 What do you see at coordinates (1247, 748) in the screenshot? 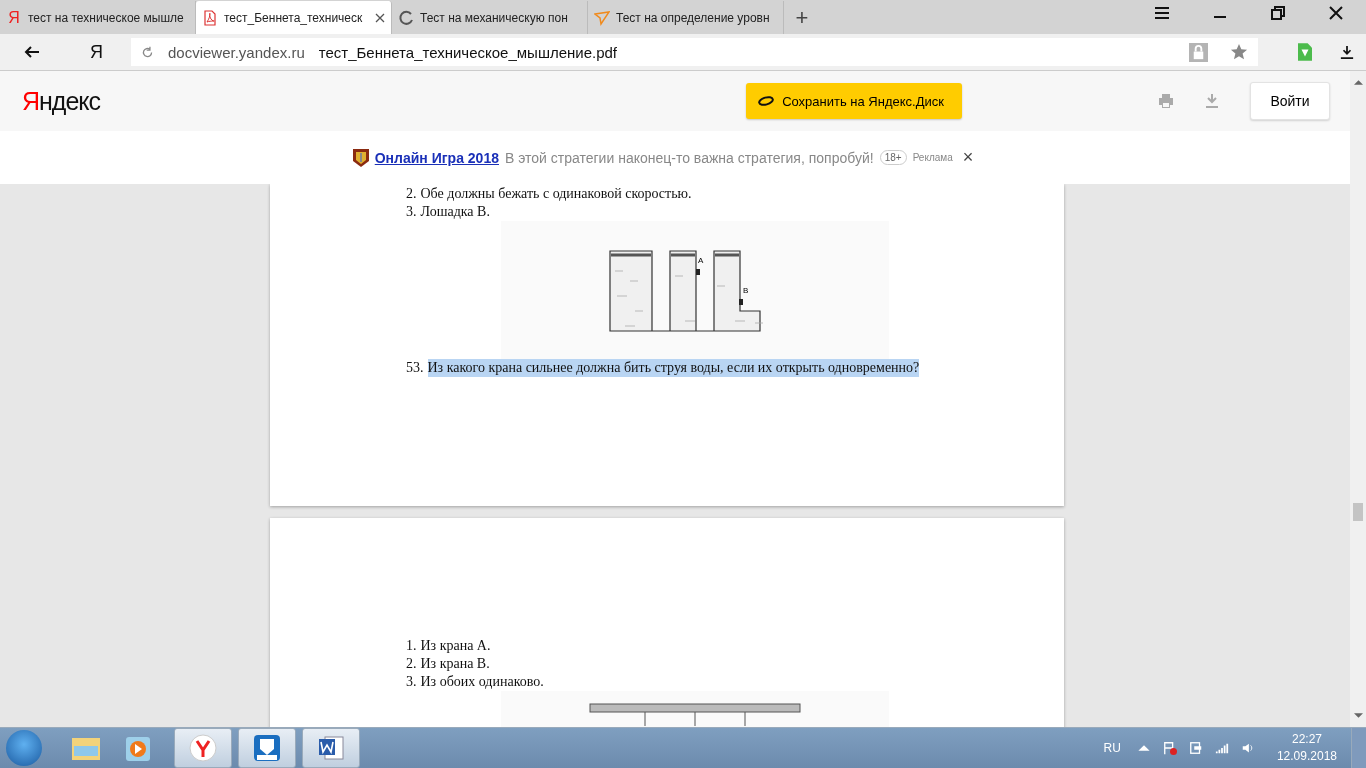
I see `speaker-icon` at bounding box center [1247, 748].